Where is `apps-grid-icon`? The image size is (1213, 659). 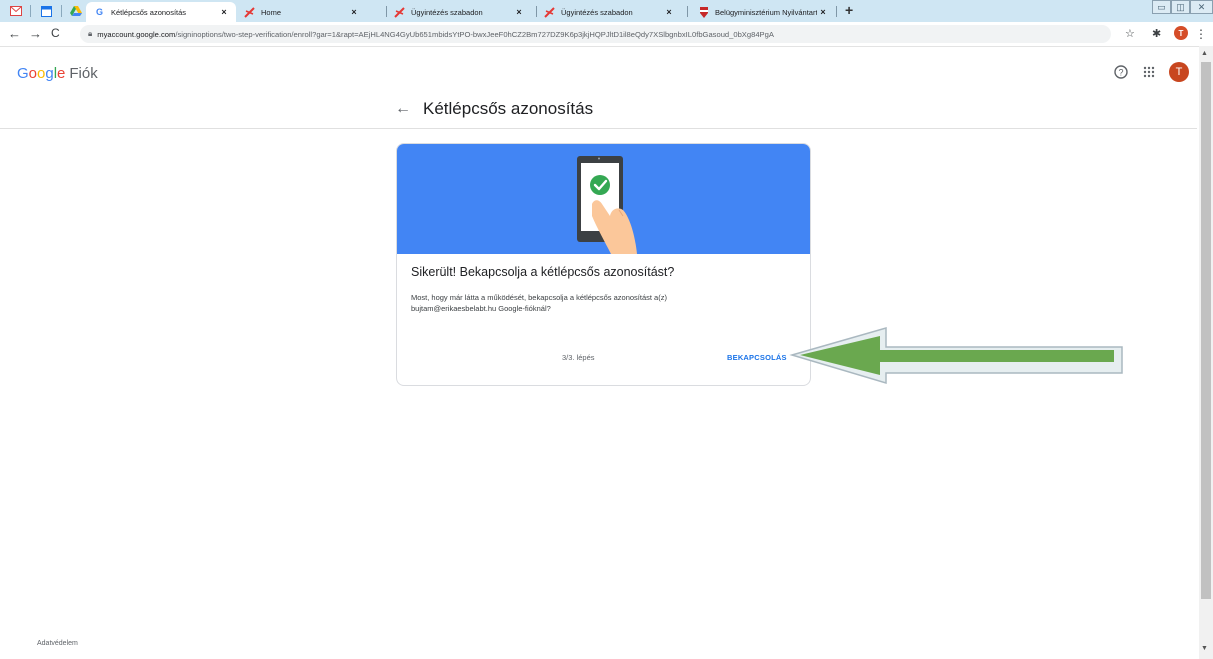
apps-grid-icon is located at coordinates (1149, 73).